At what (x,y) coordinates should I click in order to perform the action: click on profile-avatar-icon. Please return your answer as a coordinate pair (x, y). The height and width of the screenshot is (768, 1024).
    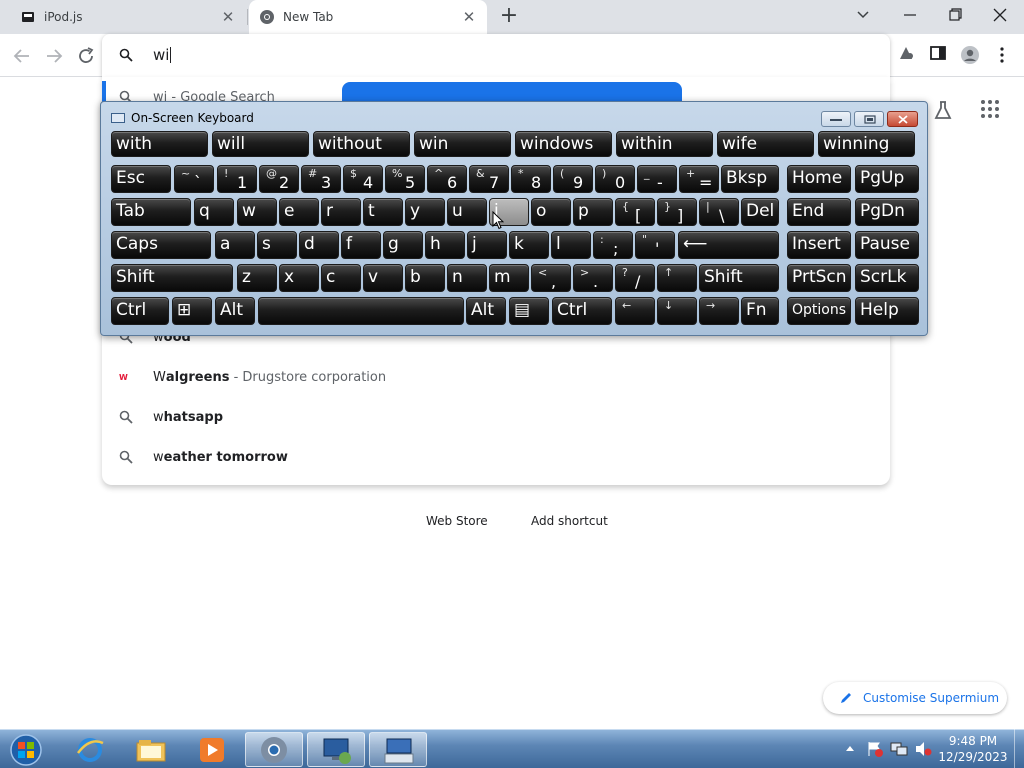
    Looking at the image, I should click on (970, 55).